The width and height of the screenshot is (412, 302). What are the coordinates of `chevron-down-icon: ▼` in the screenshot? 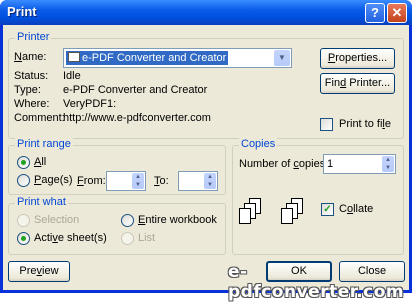 It's located at (282, 58).